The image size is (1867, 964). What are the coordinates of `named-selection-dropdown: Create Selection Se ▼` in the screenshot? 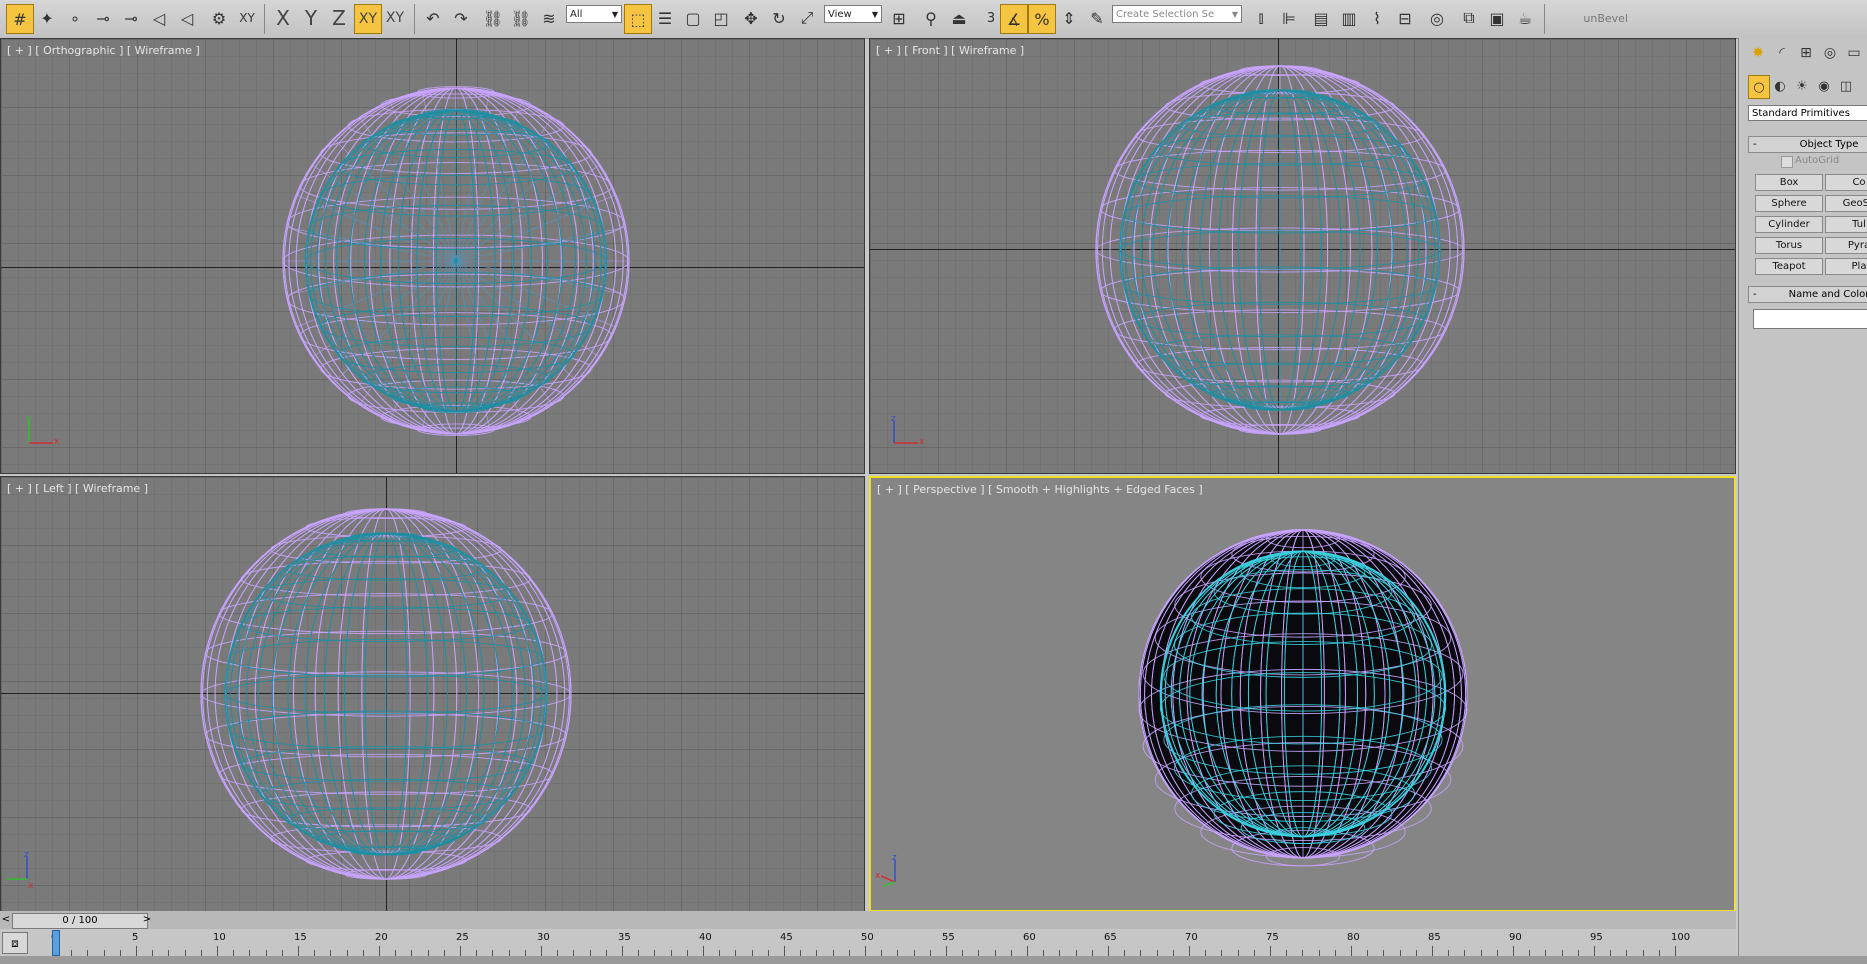 It's located at (1177, 14).